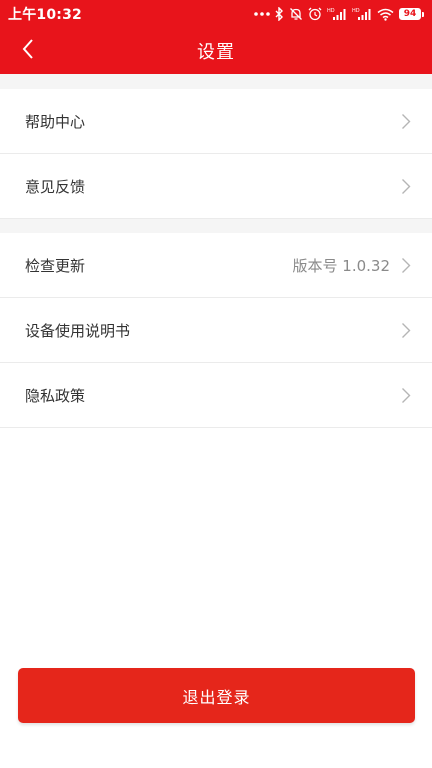 The width and height of the screenshot is (432, 768). I want to click on settings-item-label: 检查更新, so click(55, 265).